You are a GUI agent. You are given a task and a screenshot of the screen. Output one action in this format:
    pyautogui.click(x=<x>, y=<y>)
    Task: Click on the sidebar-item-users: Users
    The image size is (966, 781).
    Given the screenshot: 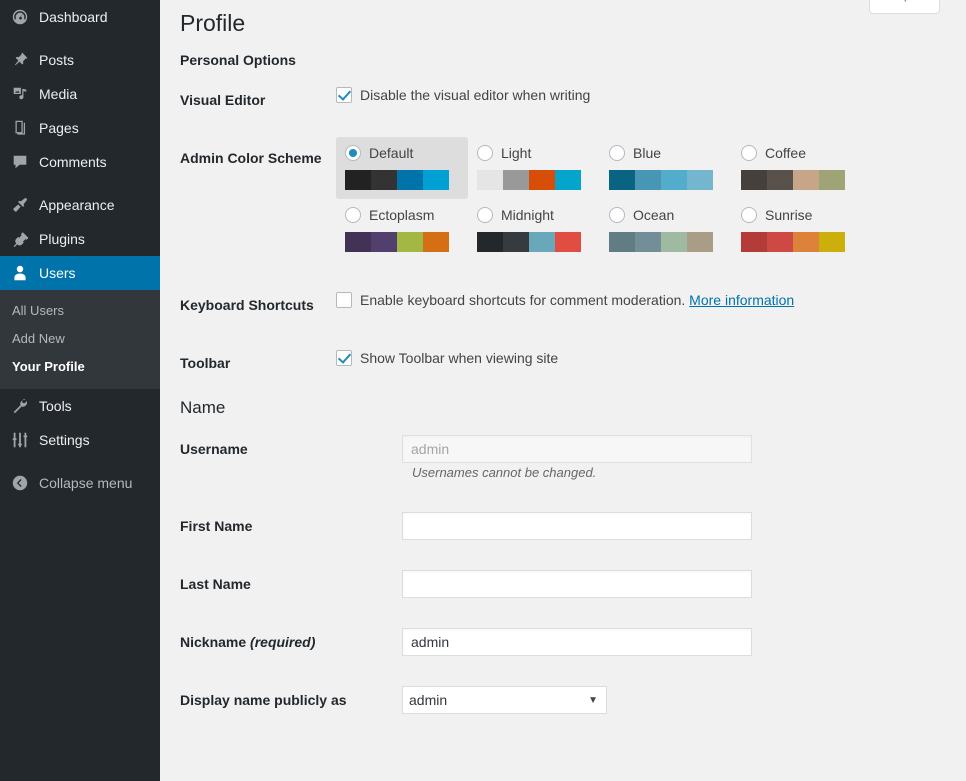 What is the action you would take?
    pyautogui.click(x=80, y=273)
    